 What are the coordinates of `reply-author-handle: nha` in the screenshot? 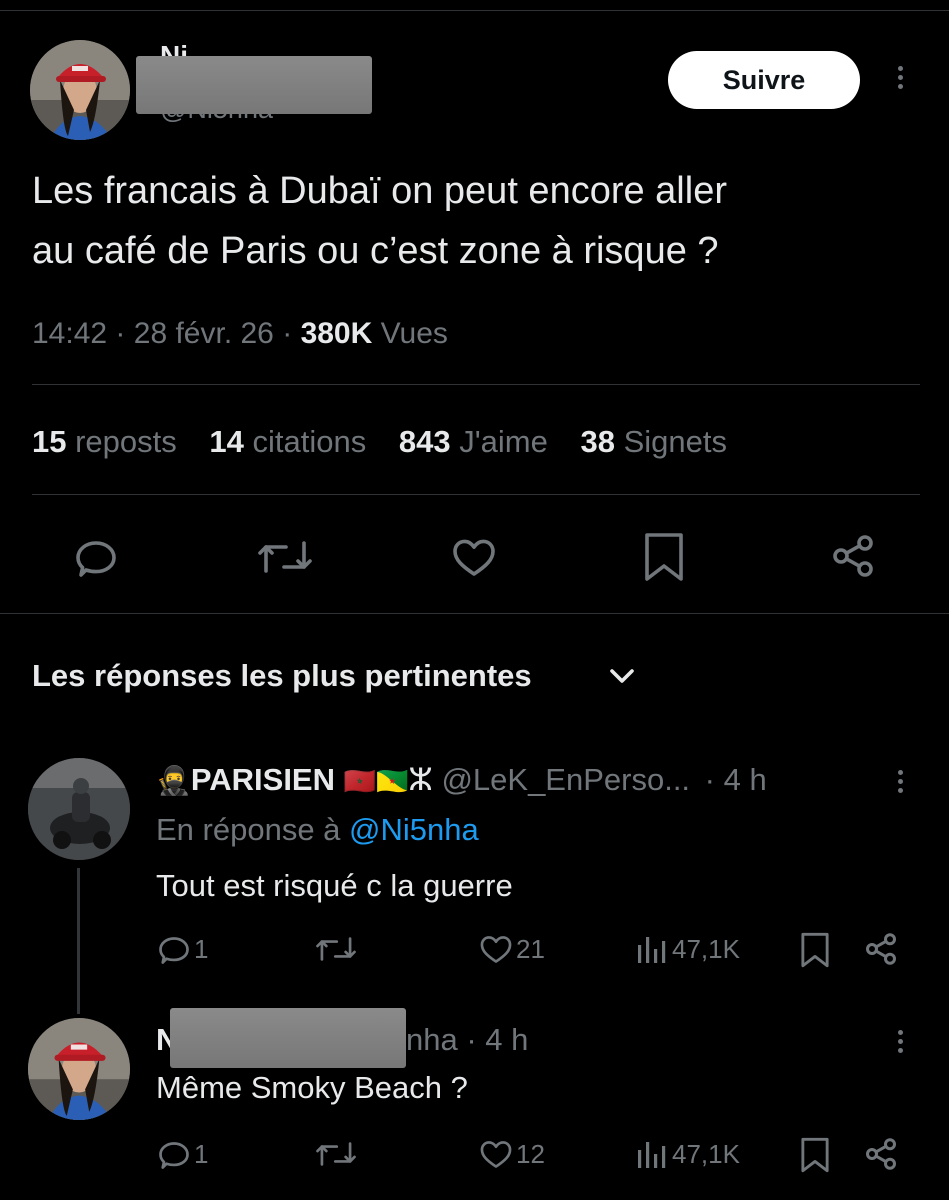 It's located at (432, 1039).